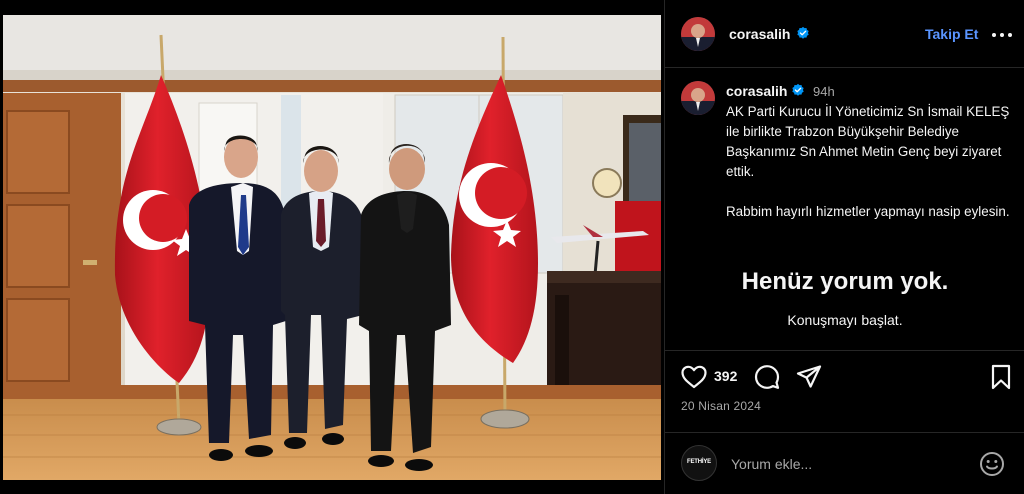  I want to click on heart-icon, so click(694, 377).